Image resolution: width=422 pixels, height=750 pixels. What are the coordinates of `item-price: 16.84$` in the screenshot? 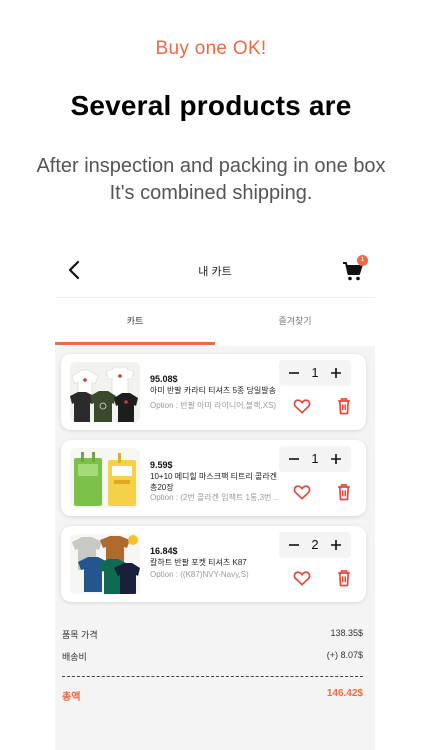 It's located at (164, 551).